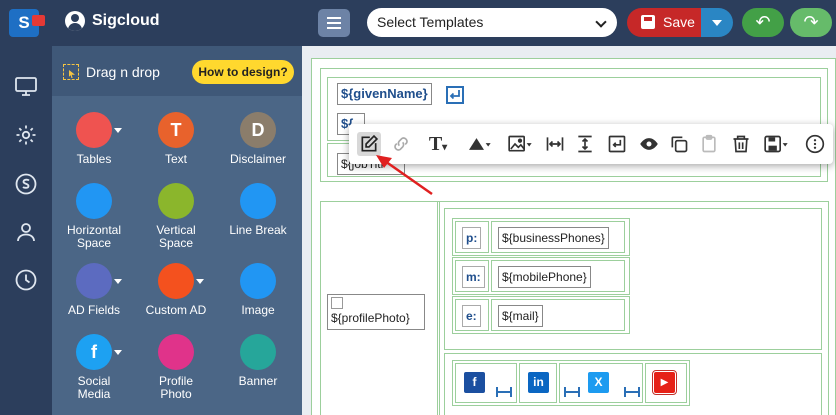  What do you see at coordinates (763, 22) in the screenshot?
I see `undo-button: ↶` at bounding box center [763, 22].